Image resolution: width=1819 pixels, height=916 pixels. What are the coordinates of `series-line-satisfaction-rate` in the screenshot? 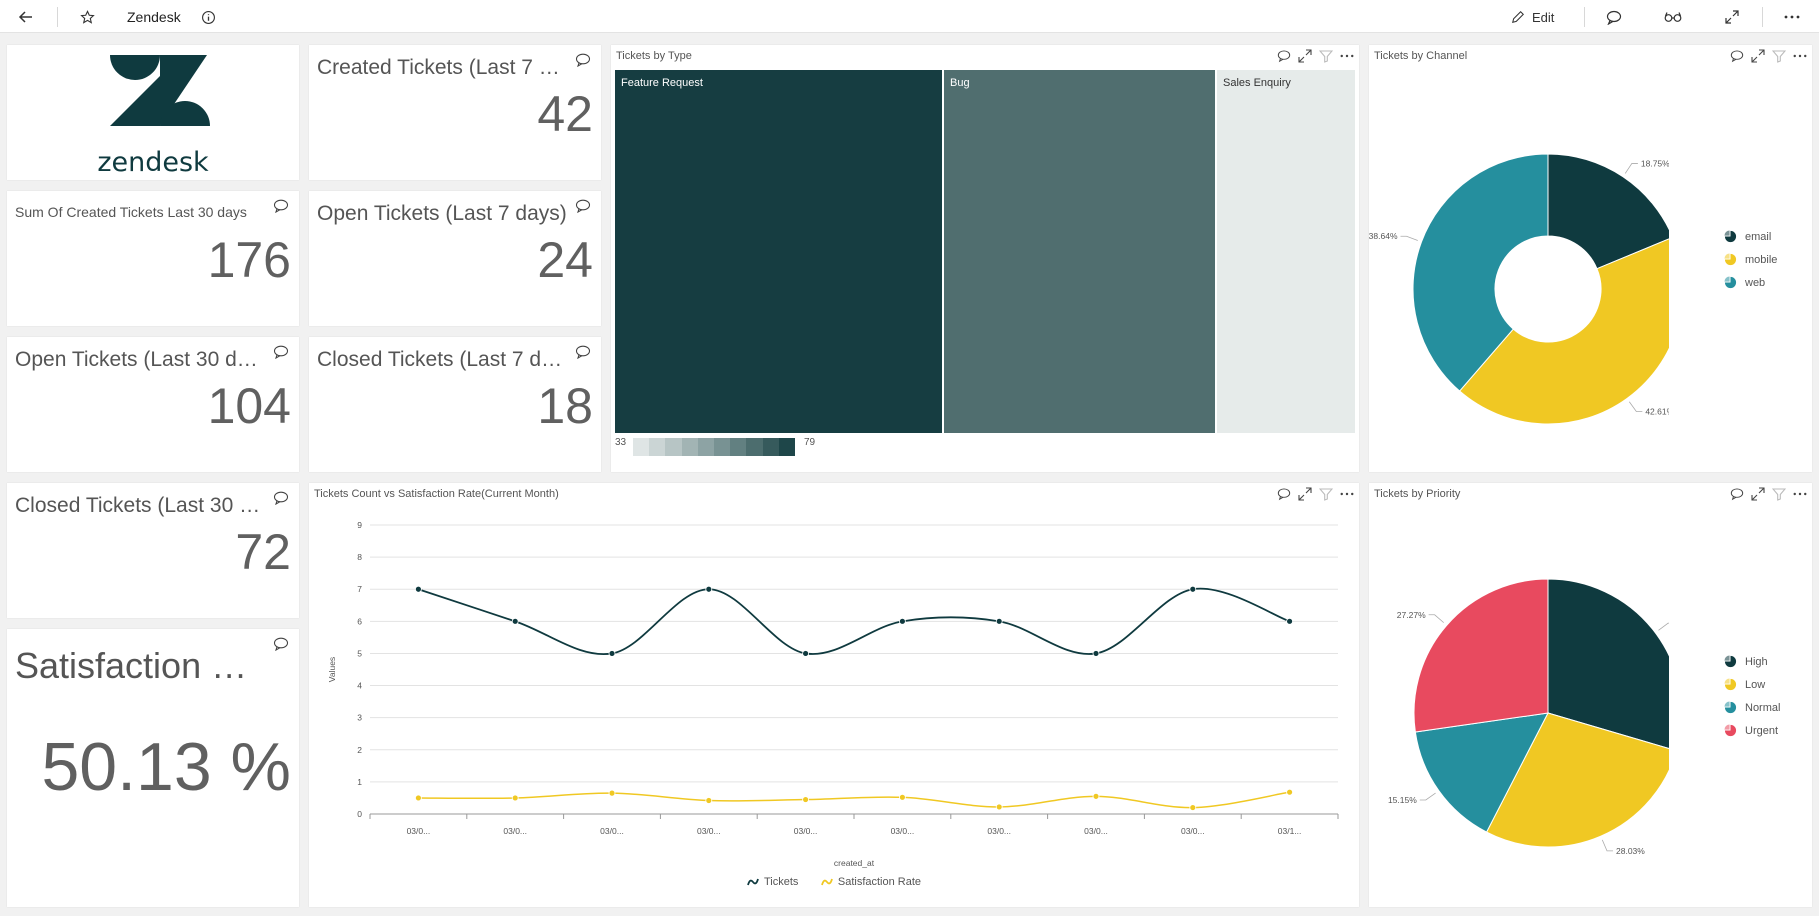 It's located at (854, 800).